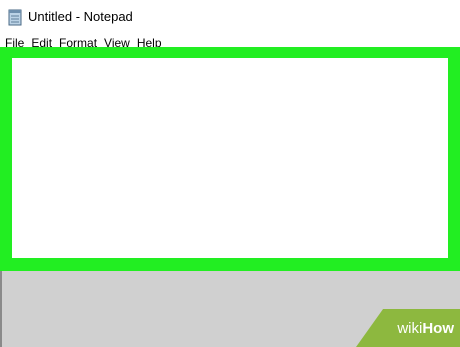 The height and width of the screenshot is (347, 460). Describe the element at coordinates (1, 309) in the screenshot. I see `window-left-edge` at that location.